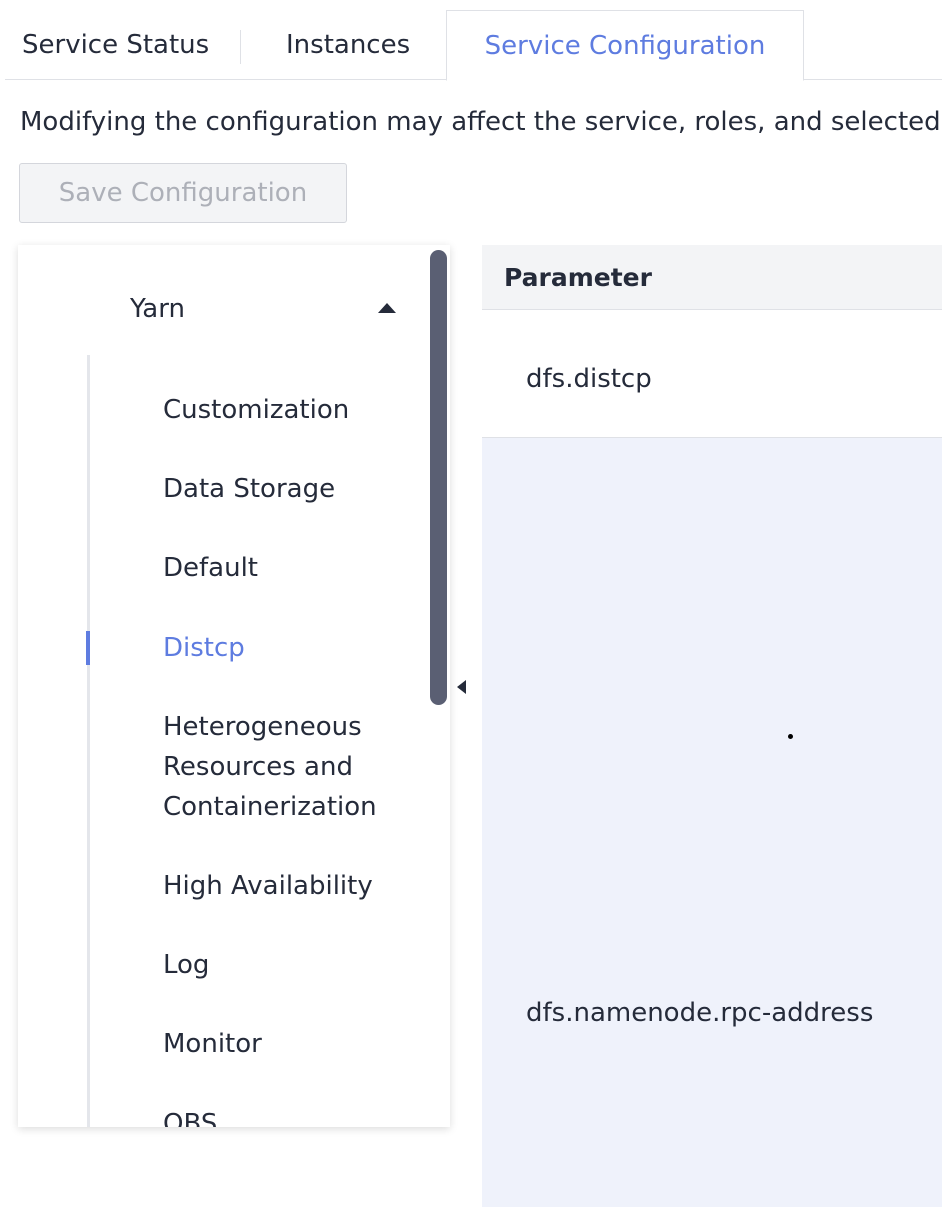  I want to click on tree-item-obs: OBS, so click(283, 1115).